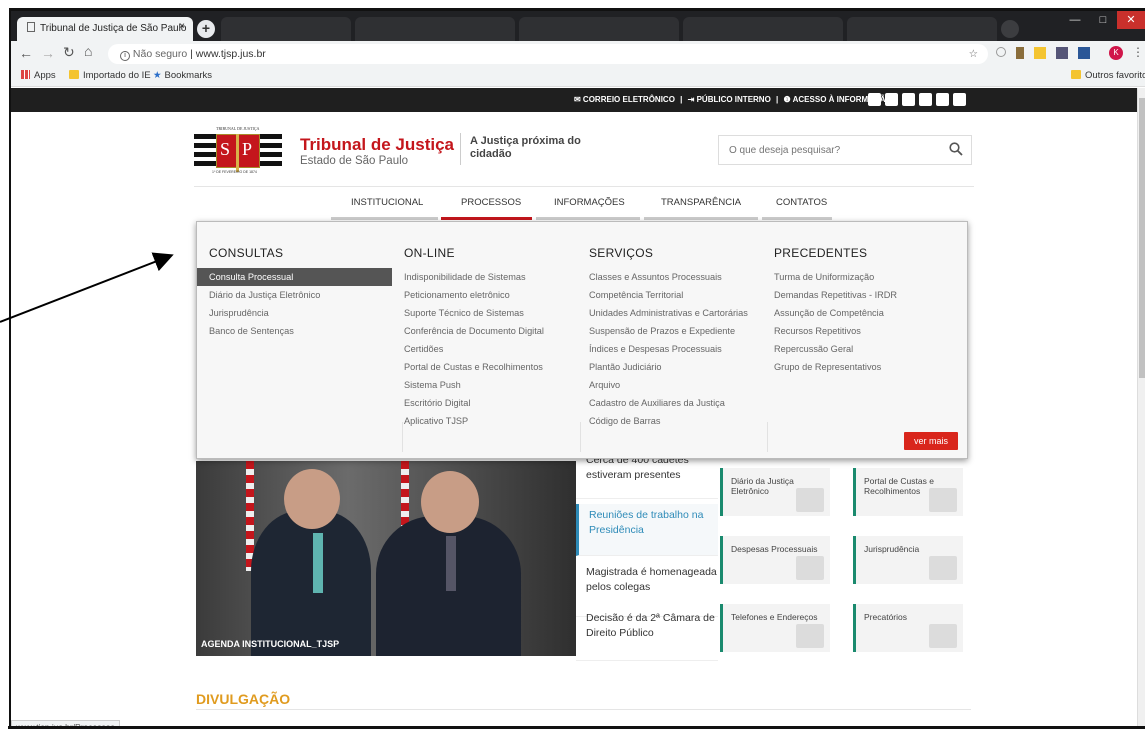 The image size is (1145, 729). I want to click on tie, so click(451, 563).